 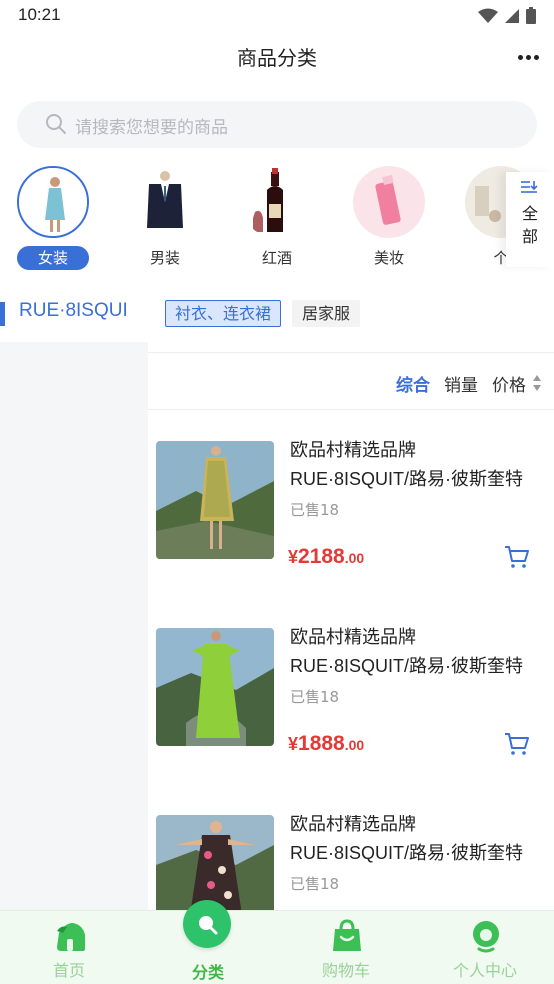 I want to click on category-tab-bubble, so click(x=207, y=924).